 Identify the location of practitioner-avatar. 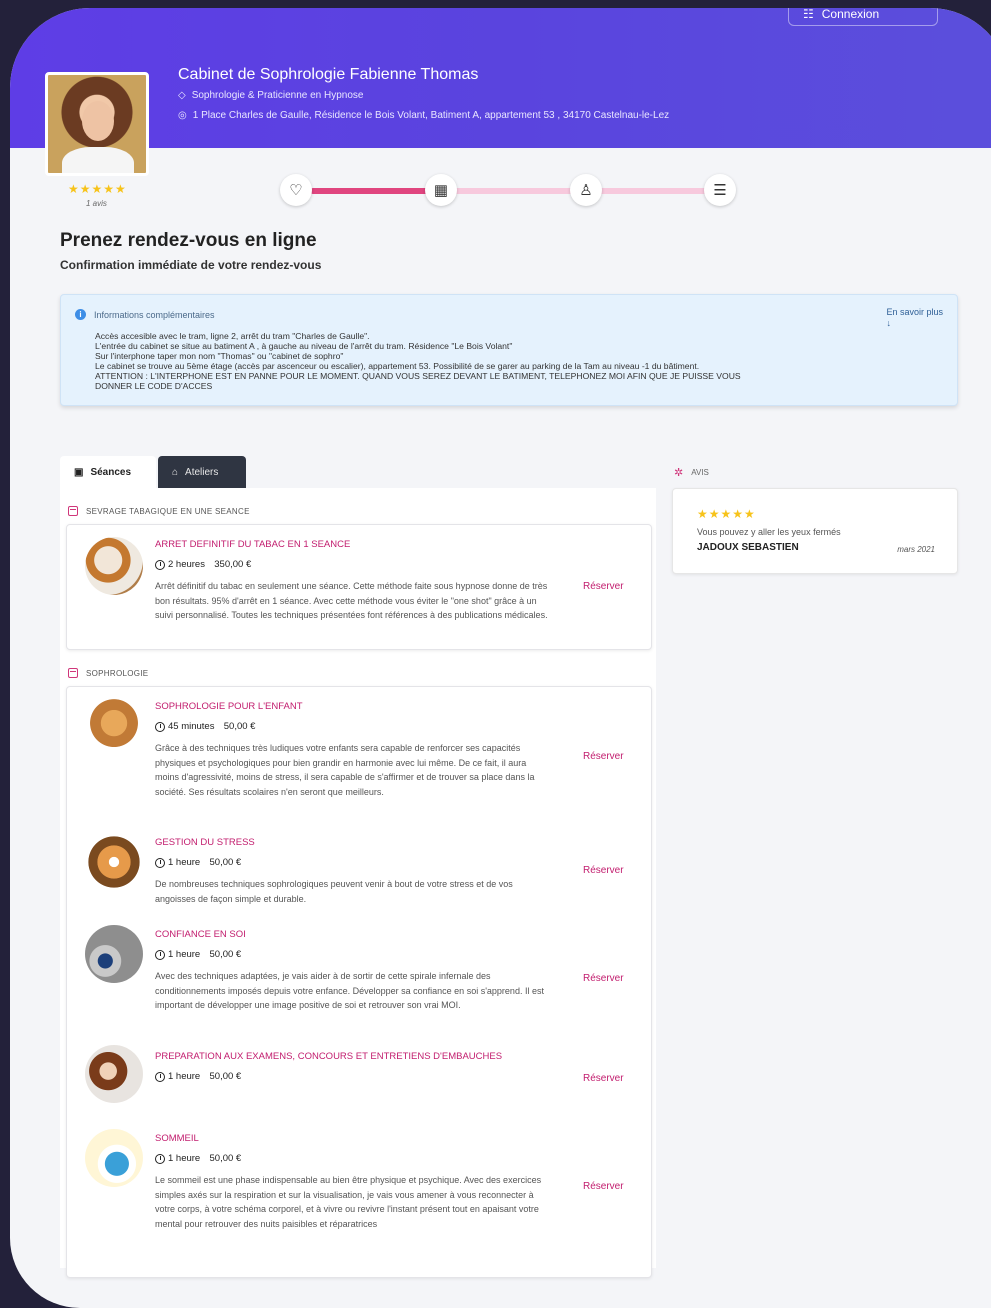
(97, 124).